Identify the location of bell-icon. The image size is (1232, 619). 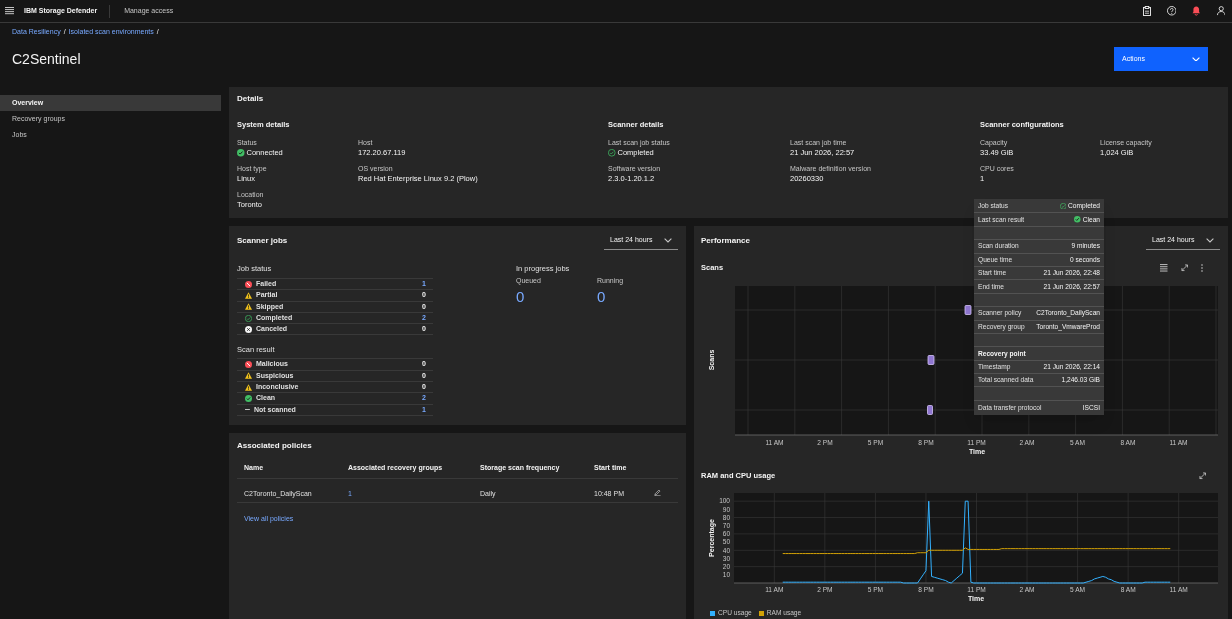
(1196, 11).